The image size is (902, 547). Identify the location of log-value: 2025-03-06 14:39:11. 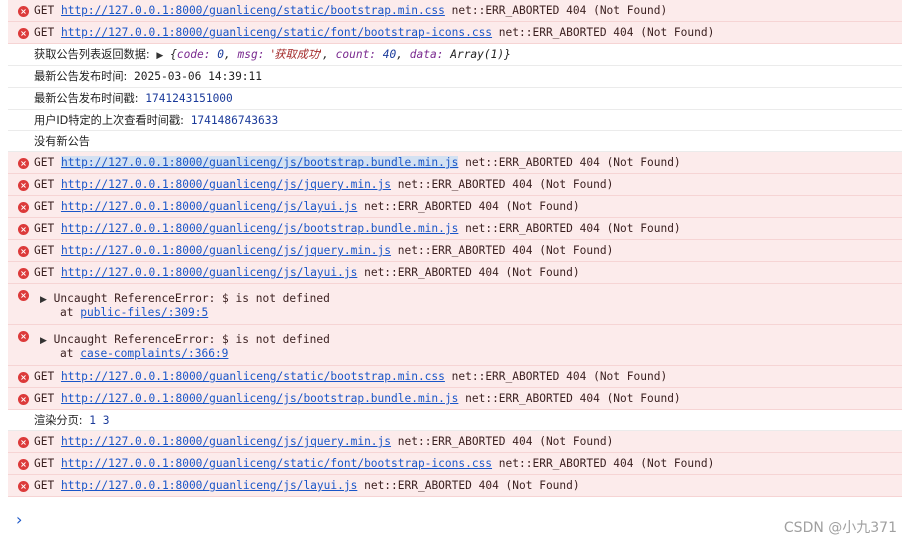
(198, 76).